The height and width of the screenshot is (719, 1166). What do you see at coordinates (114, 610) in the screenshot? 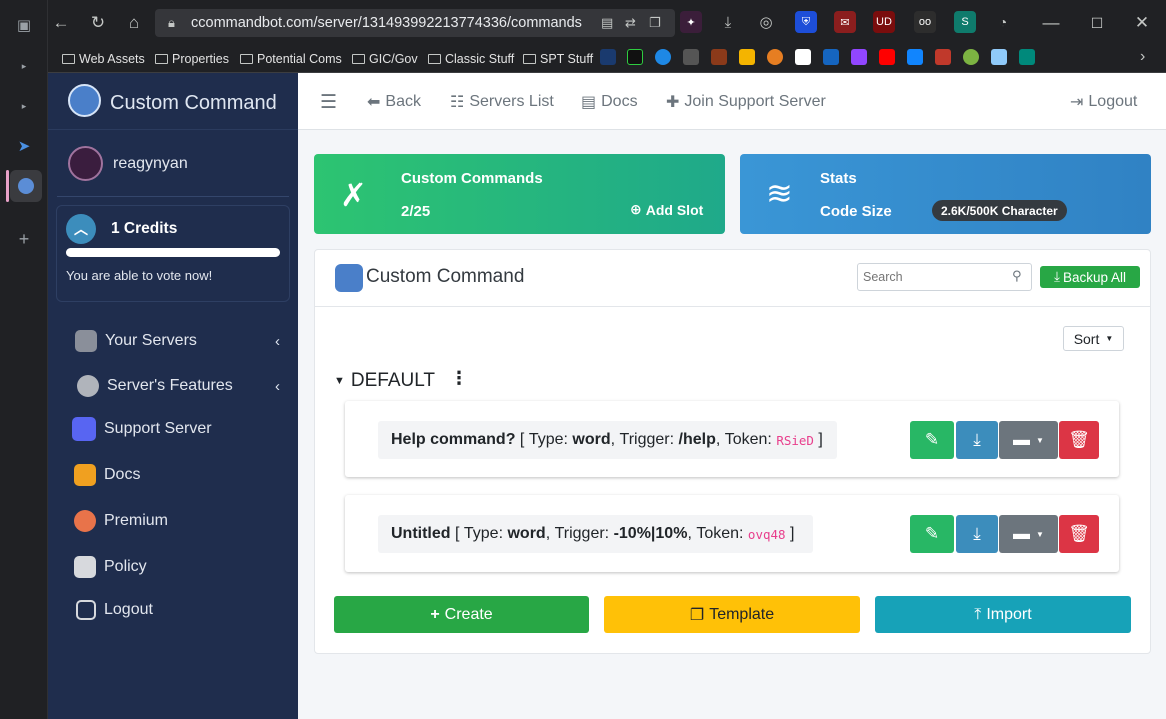
I see `sidebar-item-logout: Logout` at bounding box center [114, 610].